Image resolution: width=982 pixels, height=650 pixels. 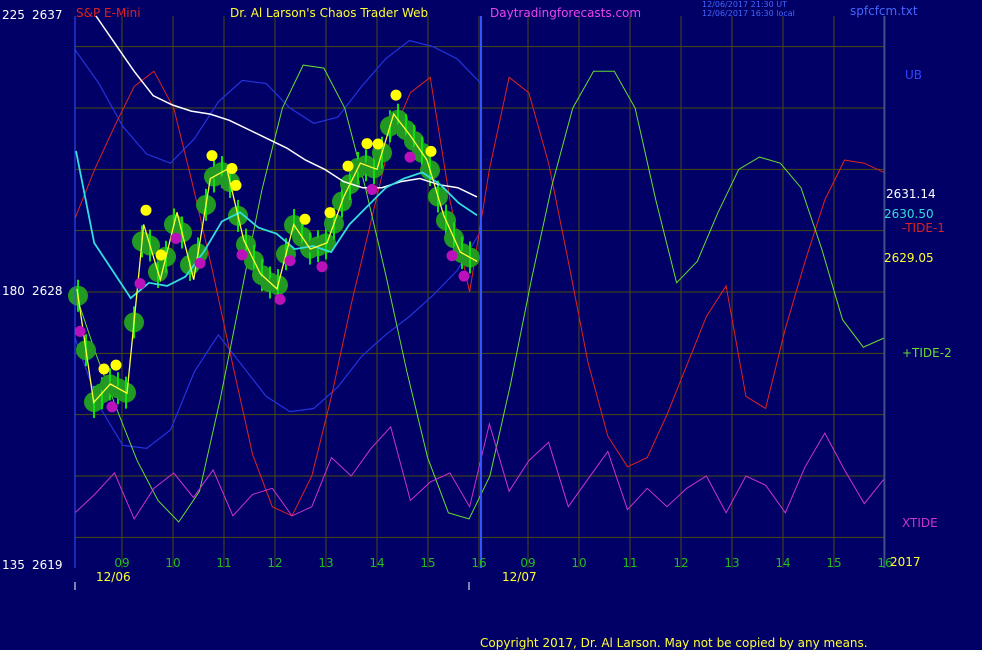 I want to click on site-url-link: Daytradingforecasts.com, so click(x=565, y=13).